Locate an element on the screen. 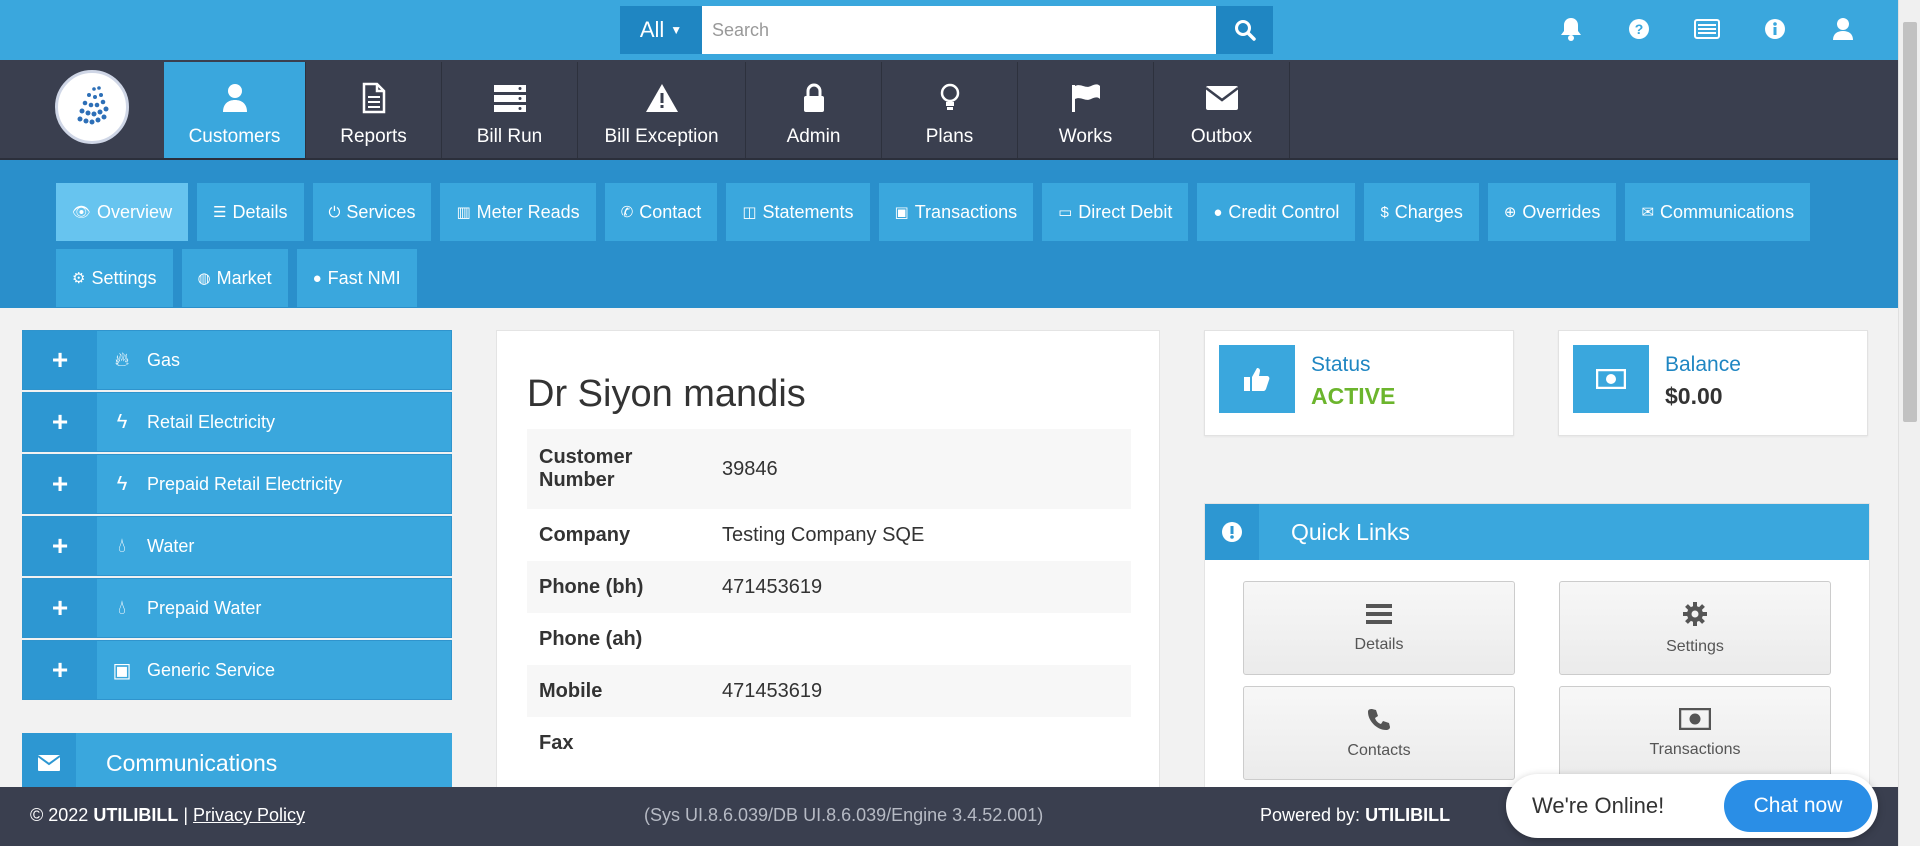  search-bar: All ▼ is located at coordinates (946, 30).